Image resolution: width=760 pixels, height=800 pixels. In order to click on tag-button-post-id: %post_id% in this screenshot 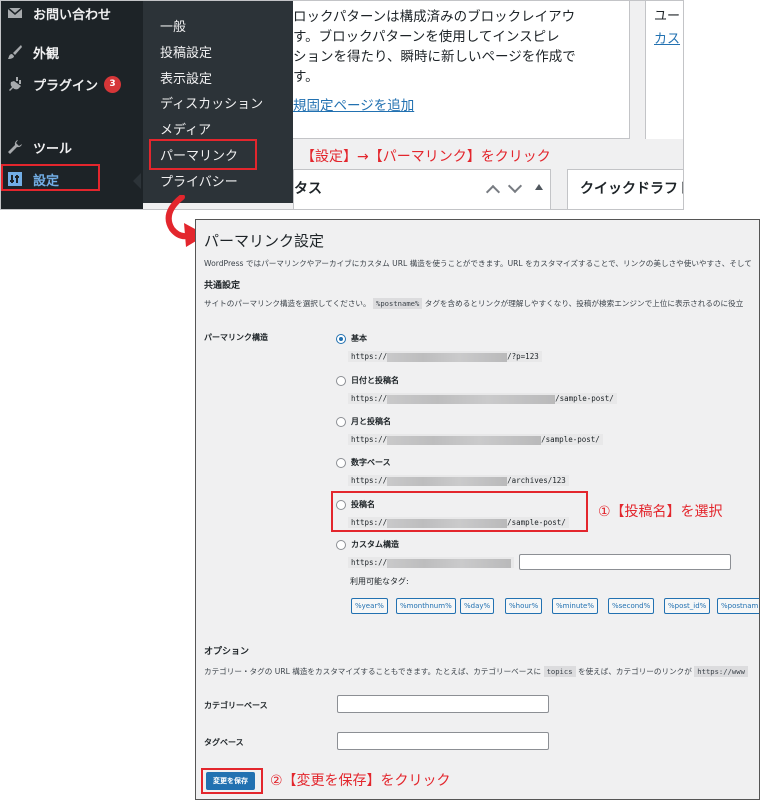, I will do `click(687, 606)`.